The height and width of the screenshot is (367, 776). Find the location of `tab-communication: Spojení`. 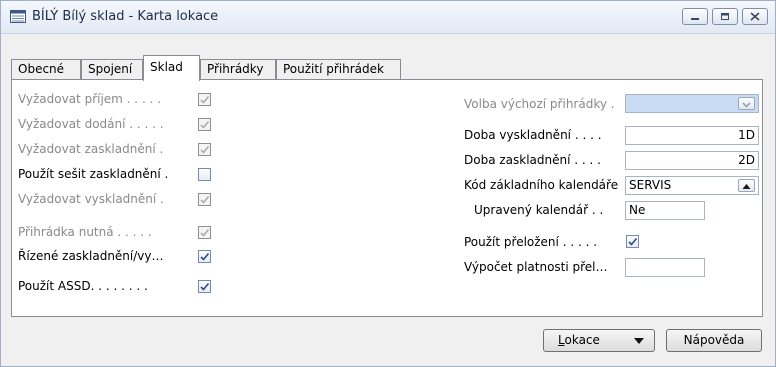

tab-communication: Spojení is located at coordinates (112, 69).